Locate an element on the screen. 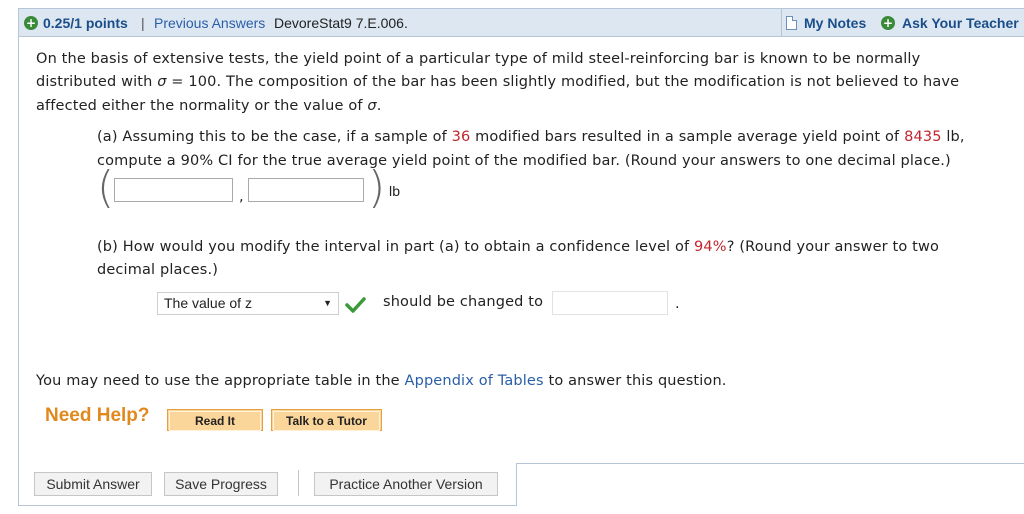 The height and width of the screenshot is (514, 1024). confidence-level-value: 94% is located at coordinates (710, 247).